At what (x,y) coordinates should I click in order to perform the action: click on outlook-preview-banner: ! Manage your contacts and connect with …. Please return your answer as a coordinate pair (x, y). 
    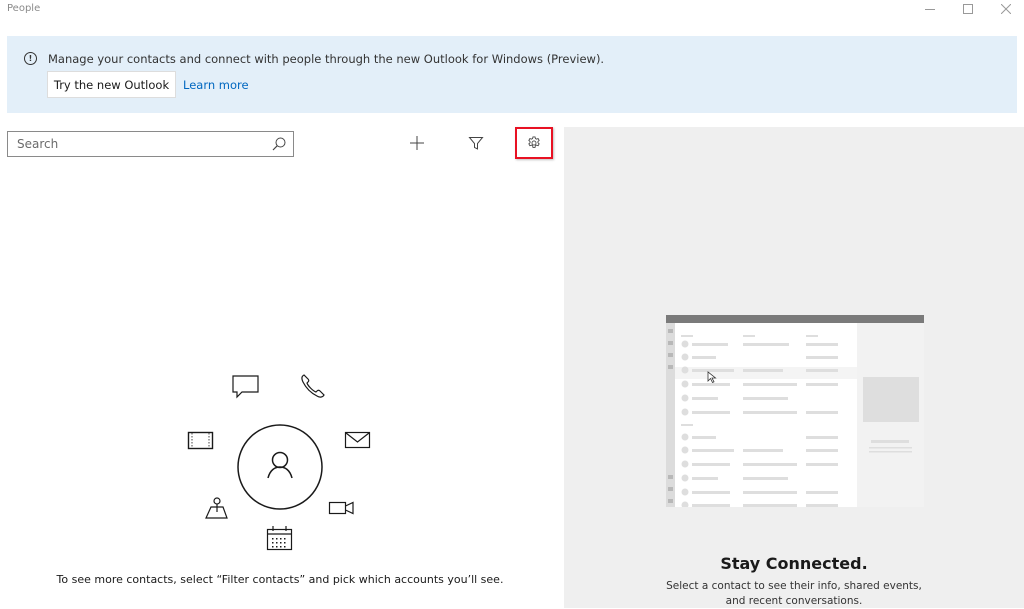
    Looking at the image, I should click on (512, 74).